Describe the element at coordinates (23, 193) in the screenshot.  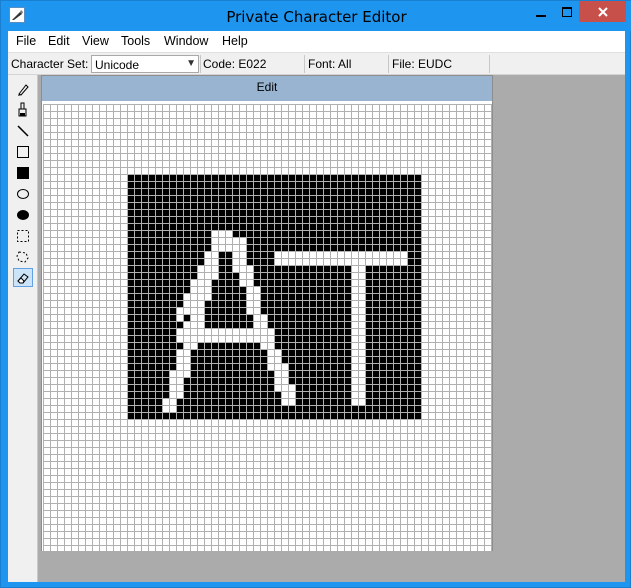
I see `tool-hollow-ellipse` at that location.